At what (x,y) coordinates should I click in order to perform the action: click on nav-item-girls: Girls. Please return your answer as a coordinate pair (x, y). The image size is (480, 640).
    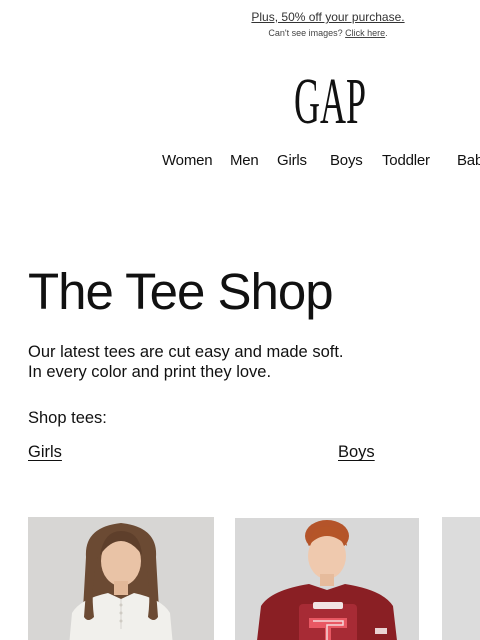
    Looking at the image, I should click on (292, 160).